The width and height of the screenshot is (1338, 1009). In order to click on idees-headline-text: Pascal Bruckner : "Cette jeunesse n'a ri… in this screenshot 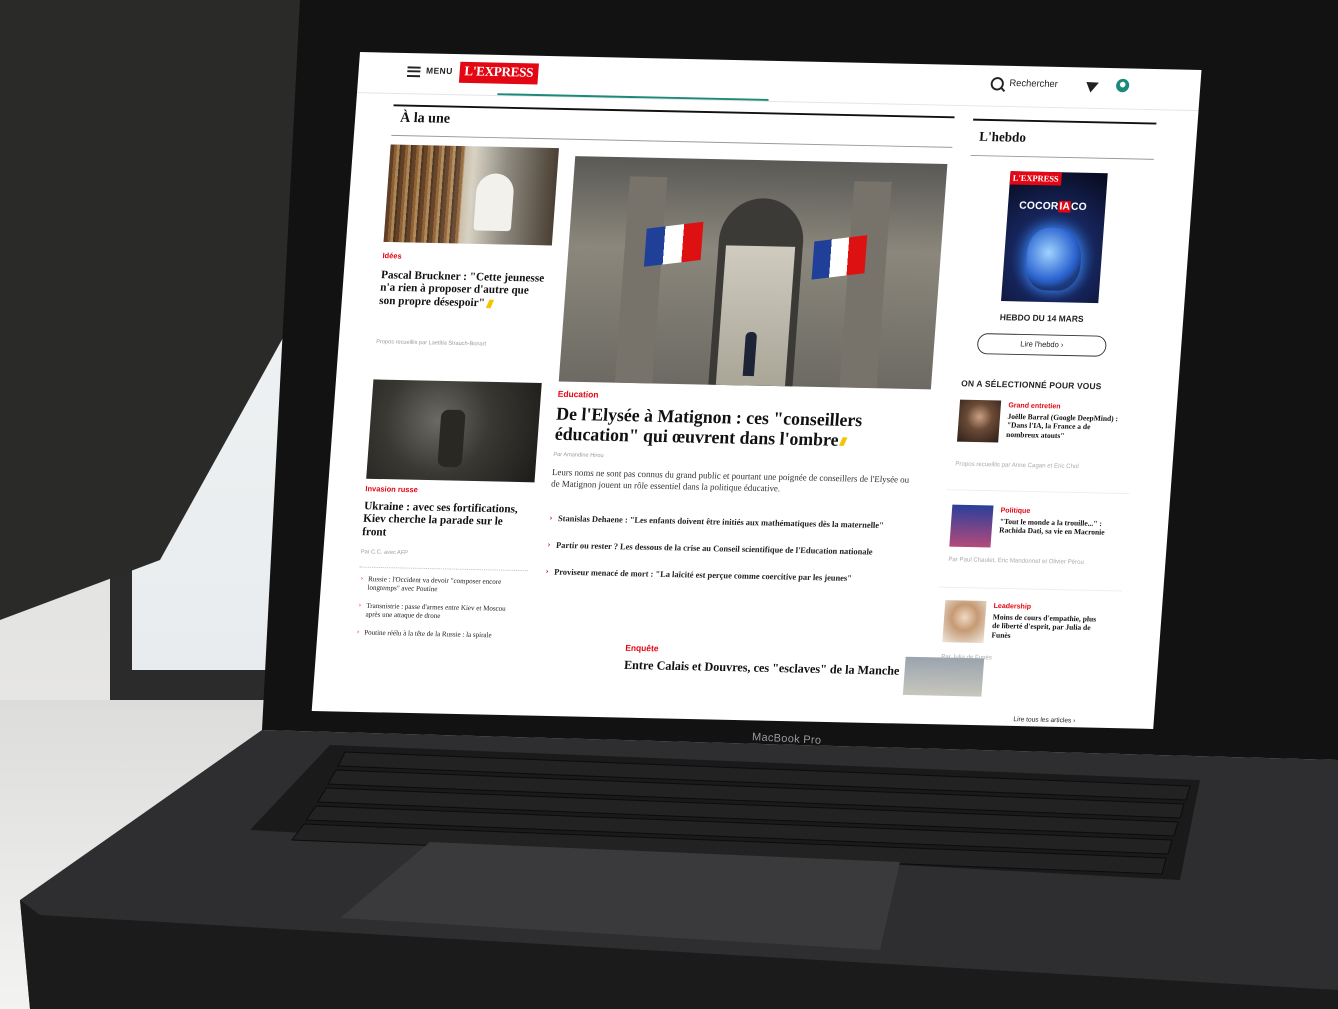, I will do `click(462, 288)`.